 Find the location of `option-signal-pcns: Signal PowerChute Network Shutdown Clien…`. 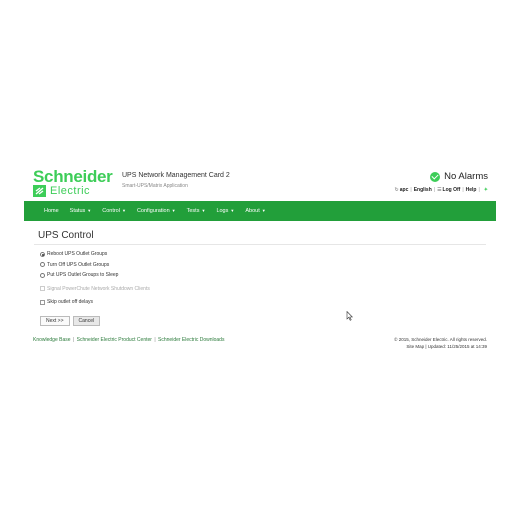

option-signal-pcns: Signal PowerChute Network Shutdown Clien… is located at coordinates (95, 289).